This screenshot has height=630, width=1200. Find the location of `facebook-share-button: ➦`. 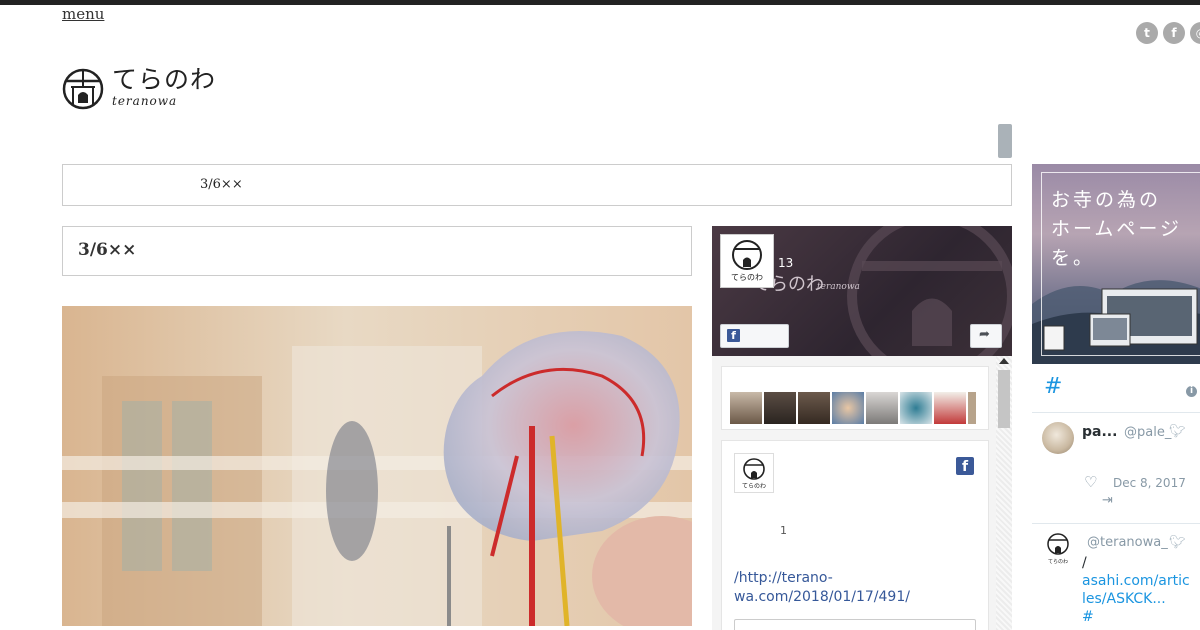

facebook-share-button: ➦ is located at coordinates (986, 336).